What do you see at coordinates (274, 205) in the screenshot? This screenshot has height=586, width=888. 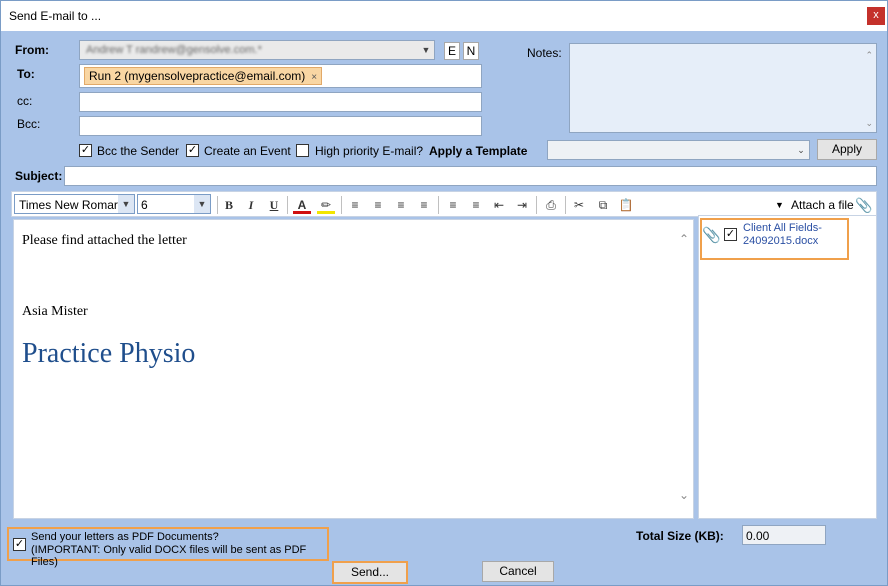 I see `underline-icon: U` at bounding box center [274, 205].